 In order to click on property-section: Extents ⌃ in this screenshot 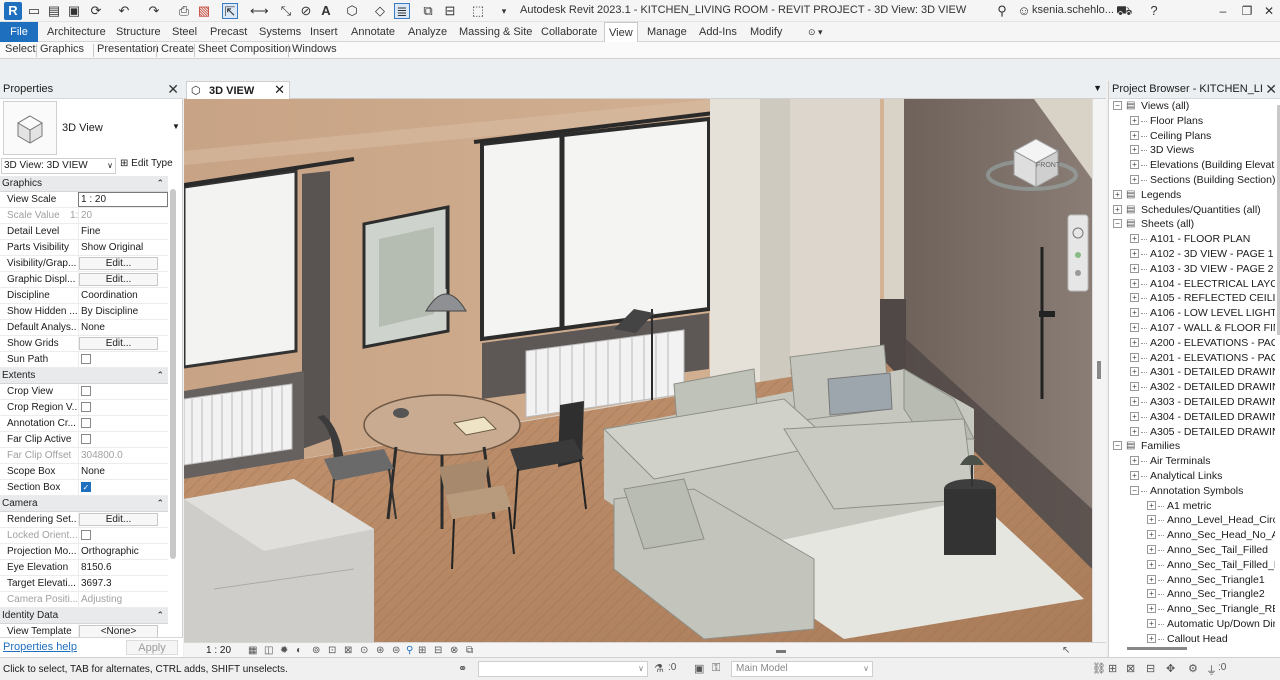, I will do `click(84, 376)`.